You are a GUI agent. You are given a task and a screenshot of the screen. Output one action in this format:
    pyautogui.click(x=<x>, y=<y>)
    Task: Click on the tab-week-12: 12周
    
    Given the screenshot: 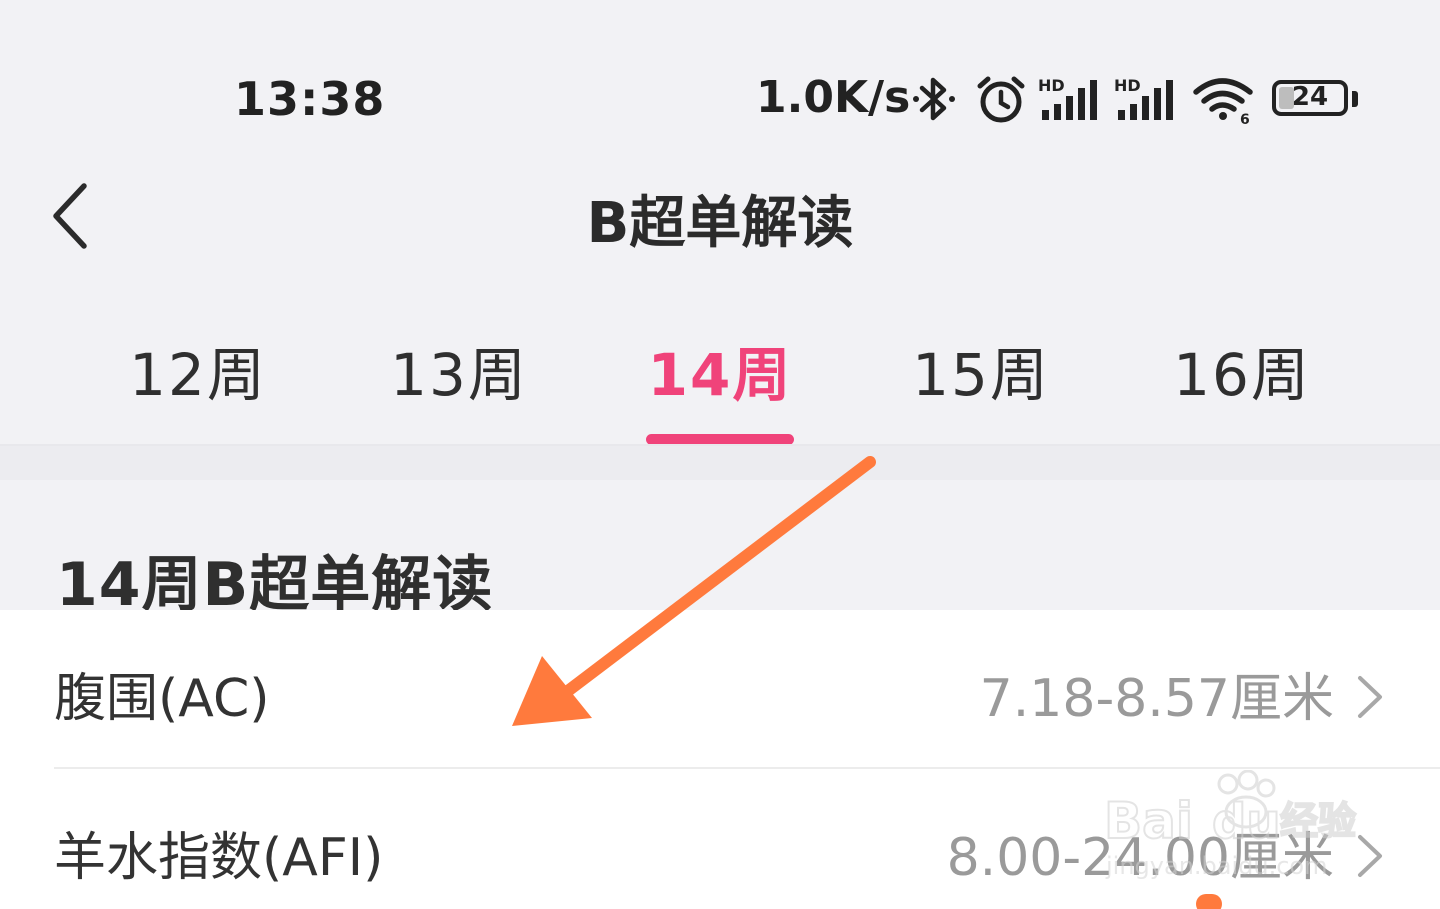 What is the action you would take?
    pyautogui.click(x=198, y=370)
    